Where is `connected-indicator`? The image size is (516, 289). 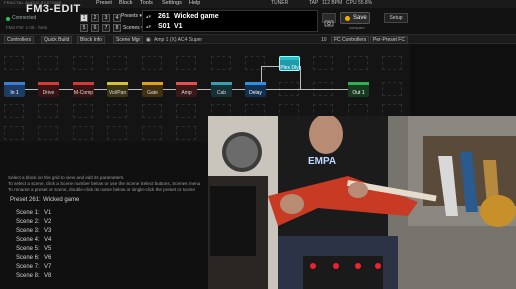
connected-indicator is located at coordinates (8, 19).